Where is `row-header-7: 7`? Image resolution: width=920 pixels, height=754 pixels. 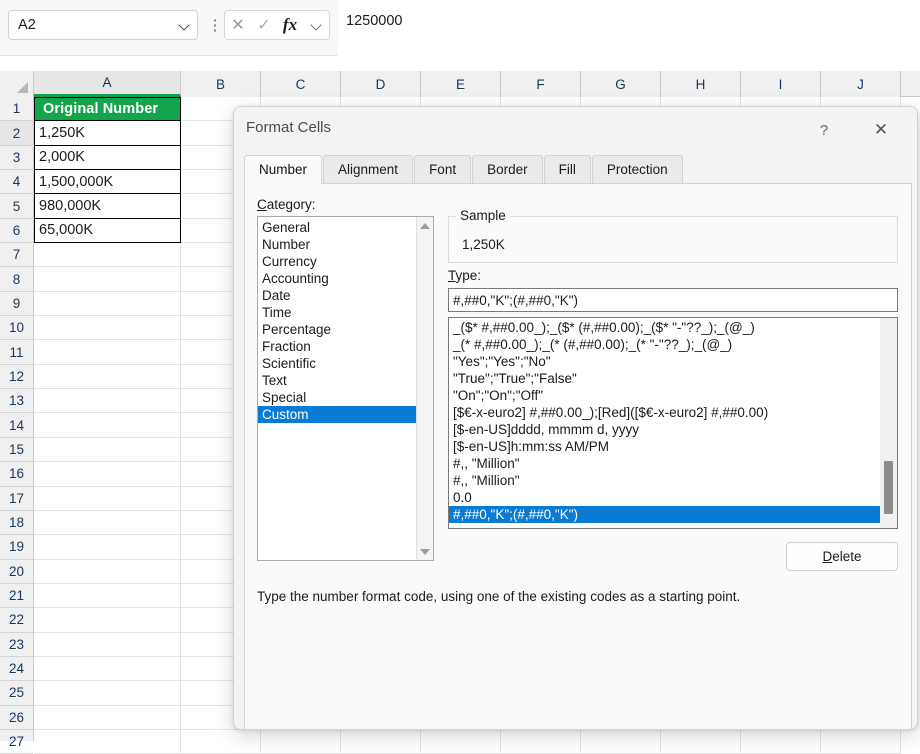
row-header-7: 7 is located at coordinates (16, 255).